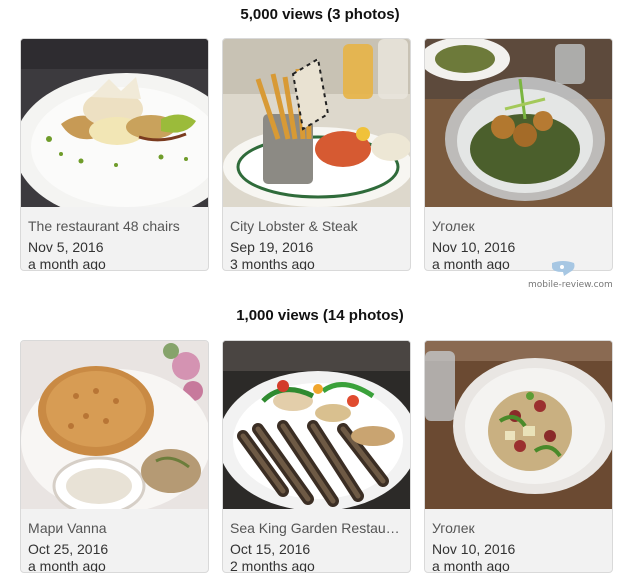 Image resolution: width=640 pixels, height=583 pixels. Describe the element at coordinates (272, 263) in the screenshot. I see `relative-time: 3 months ago` at that location.